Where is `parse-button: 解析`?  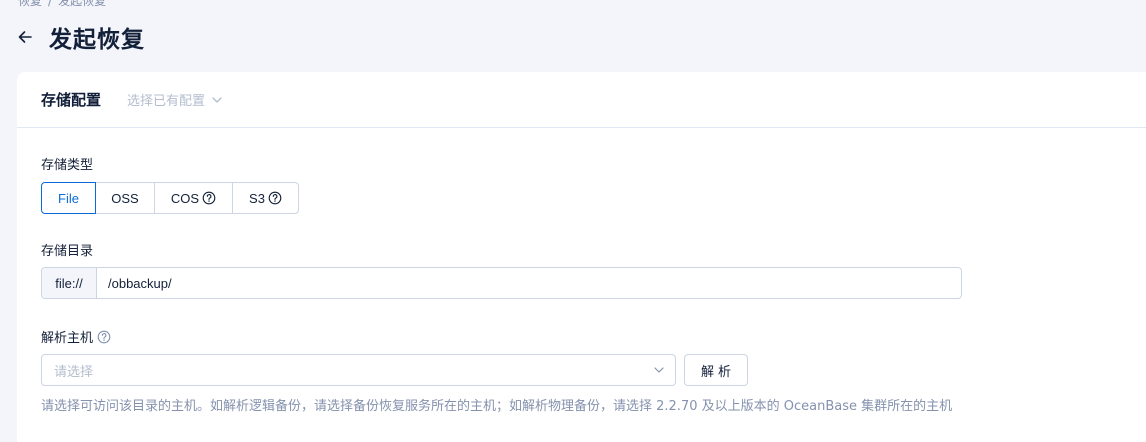
parse-button: 解析 is located at coordinates (716, 370).